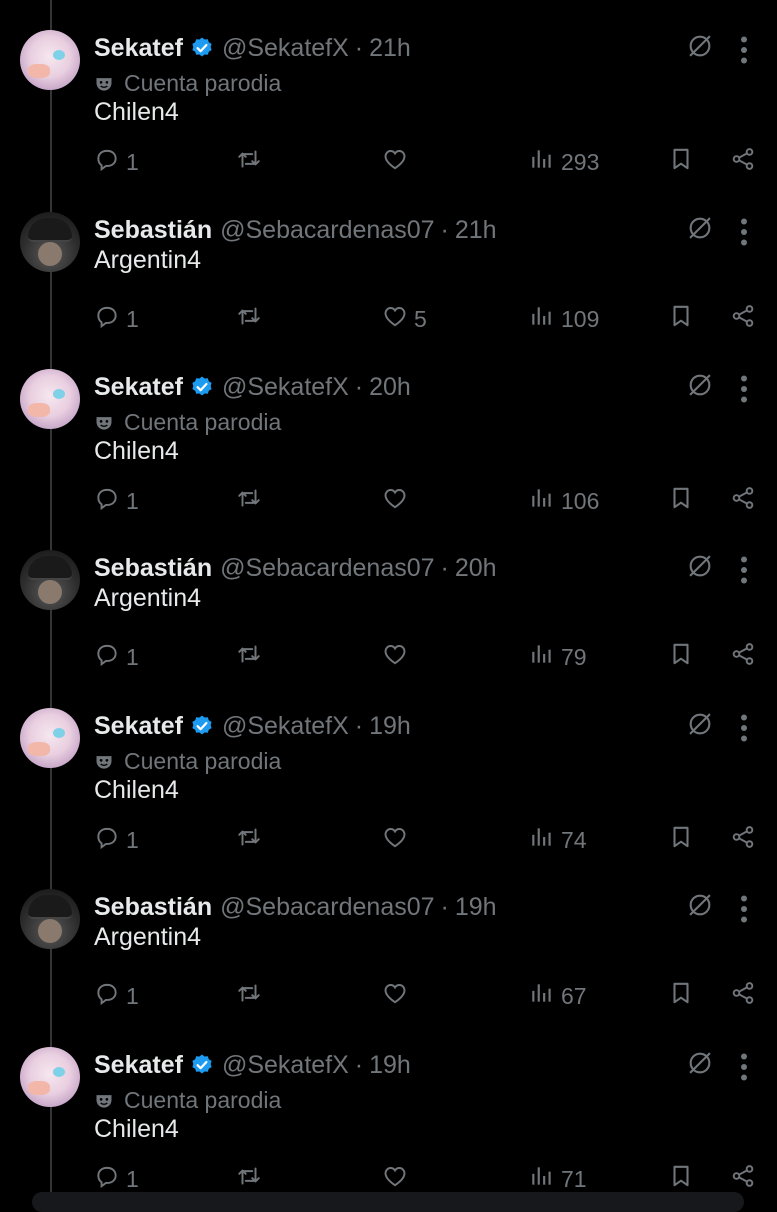 The image size is (777, 1212). I want to click on views-button: 67, so click(558, 996).